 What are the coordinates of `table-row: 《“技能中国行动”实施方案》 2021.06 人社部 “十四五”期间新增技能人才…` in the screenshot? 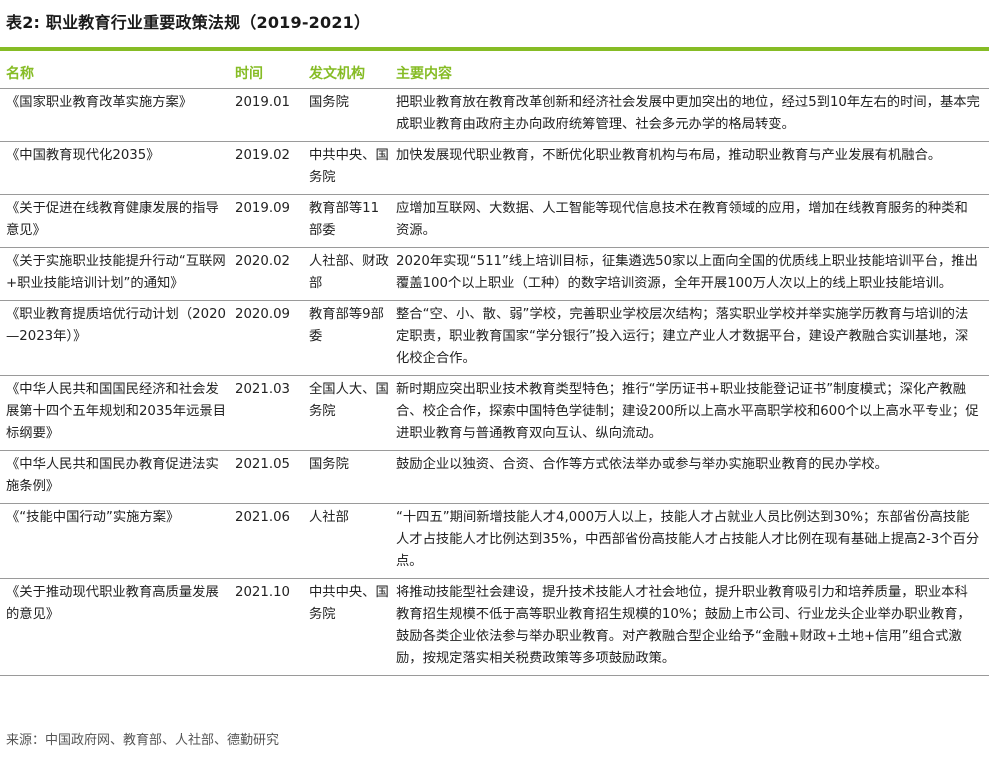 It's located at (494, 541).